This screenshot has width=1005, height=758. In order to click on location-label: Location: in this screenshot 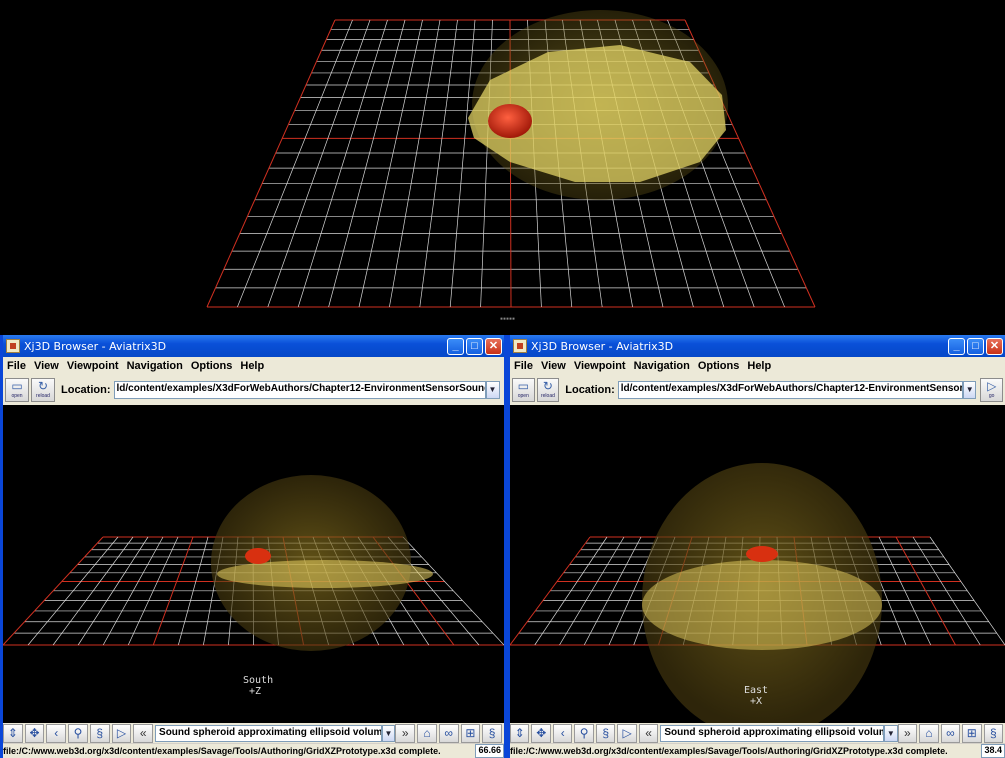, I will do `click(86, 390)`.